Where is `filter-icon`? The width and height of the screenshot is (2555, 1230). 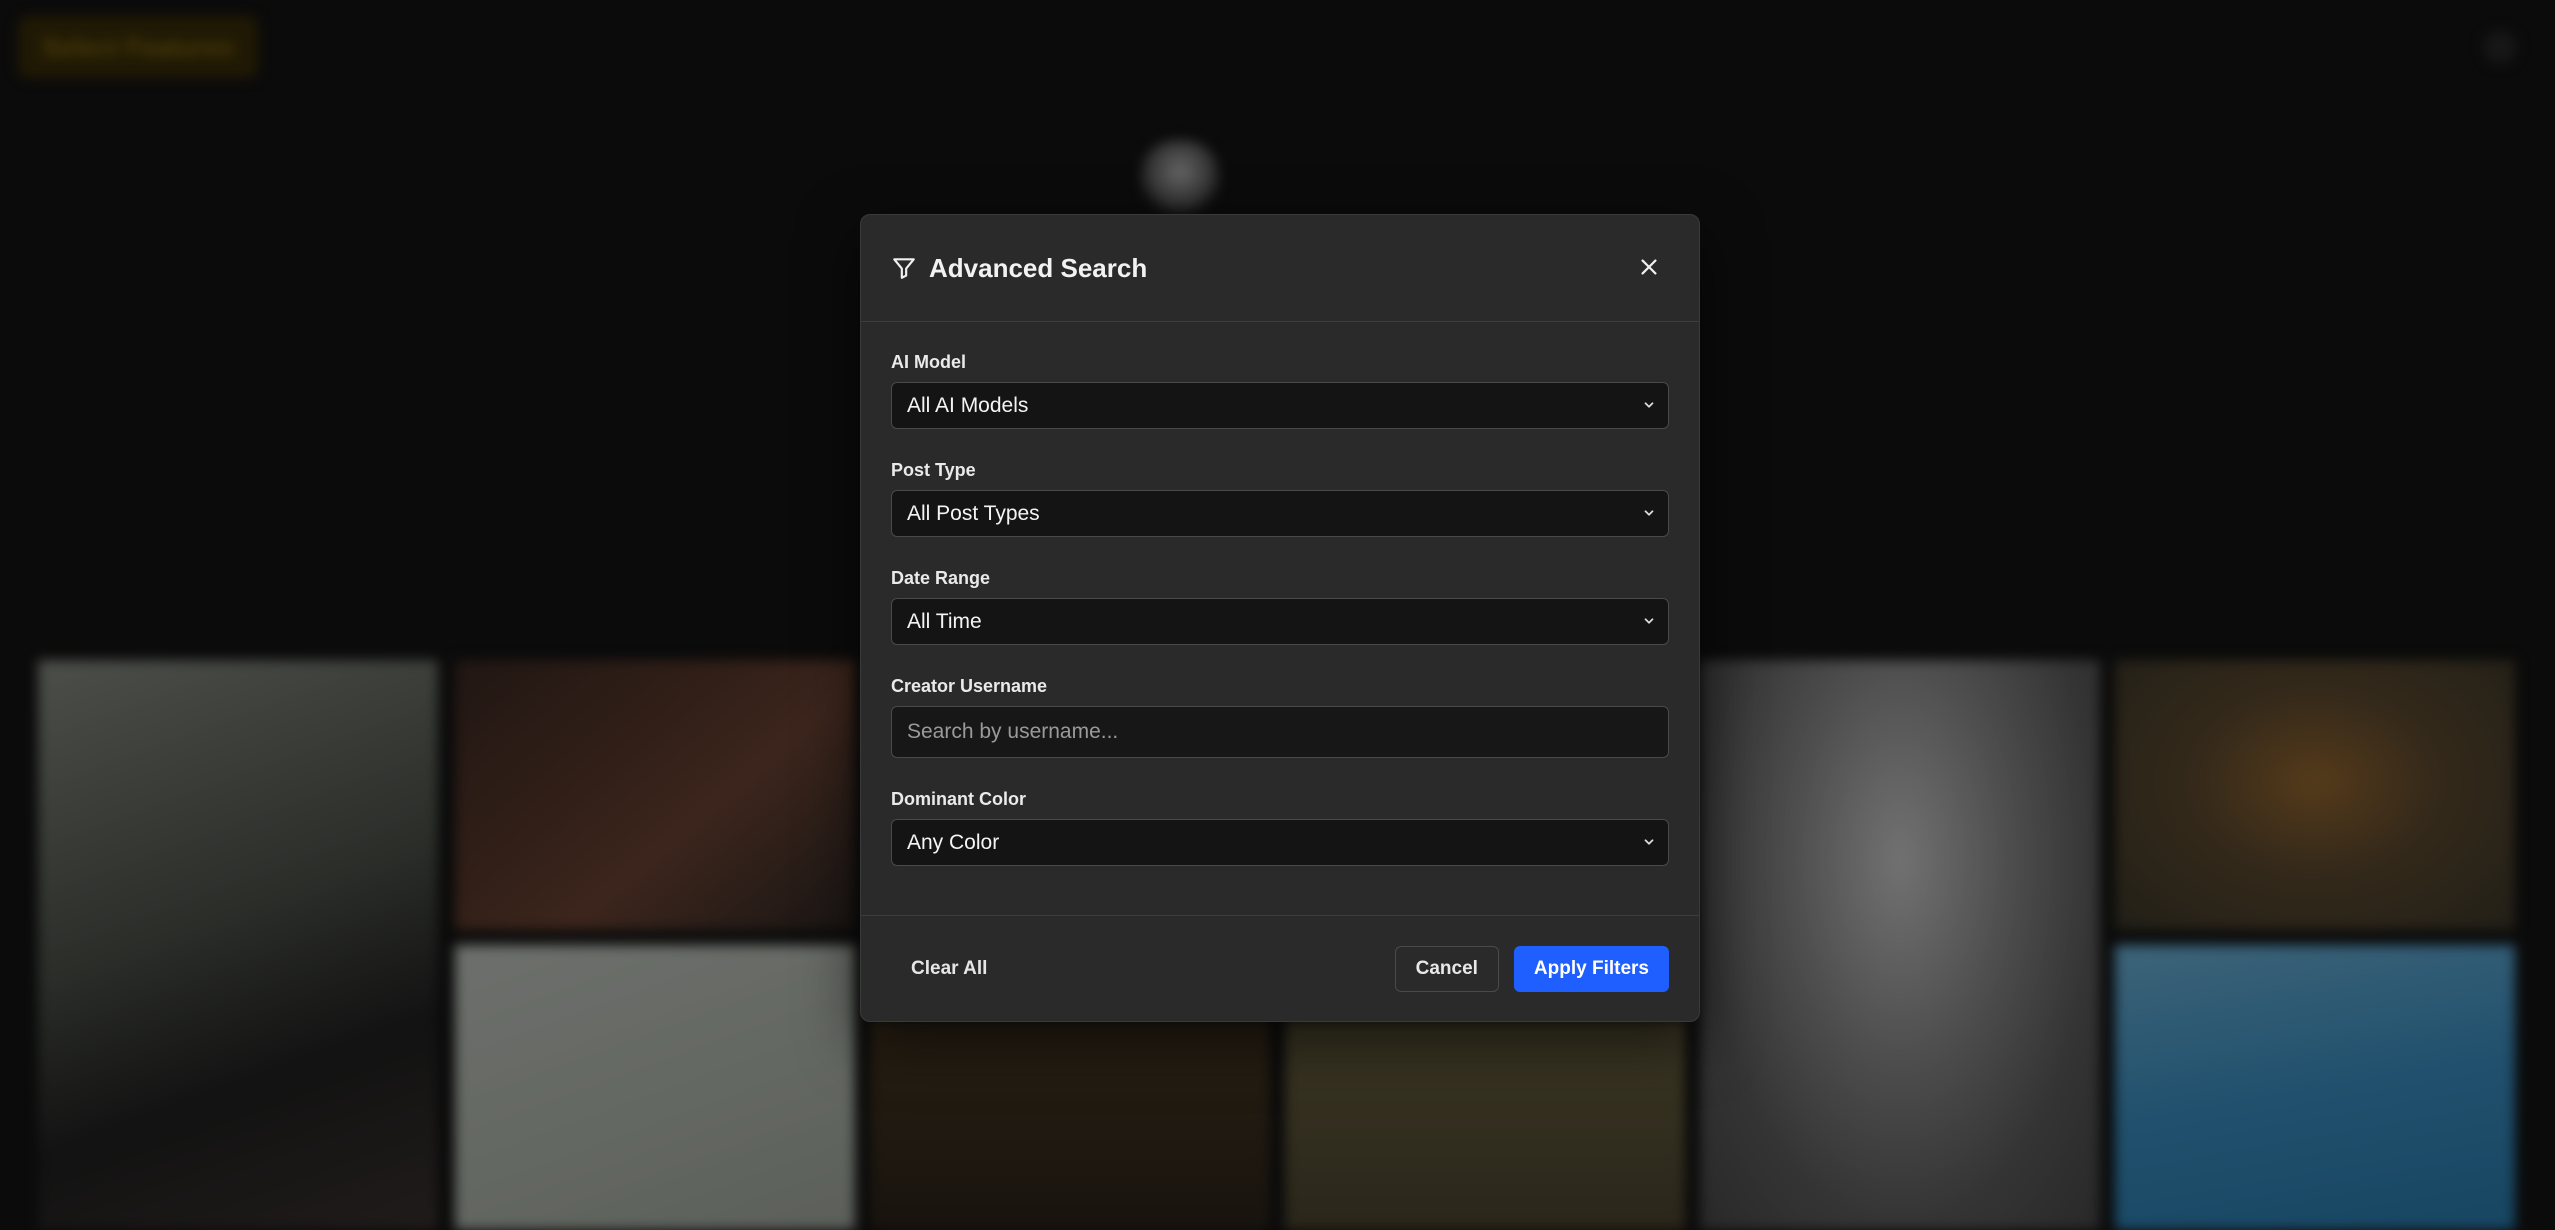 filter-icon is located at coordinates (904, 268).